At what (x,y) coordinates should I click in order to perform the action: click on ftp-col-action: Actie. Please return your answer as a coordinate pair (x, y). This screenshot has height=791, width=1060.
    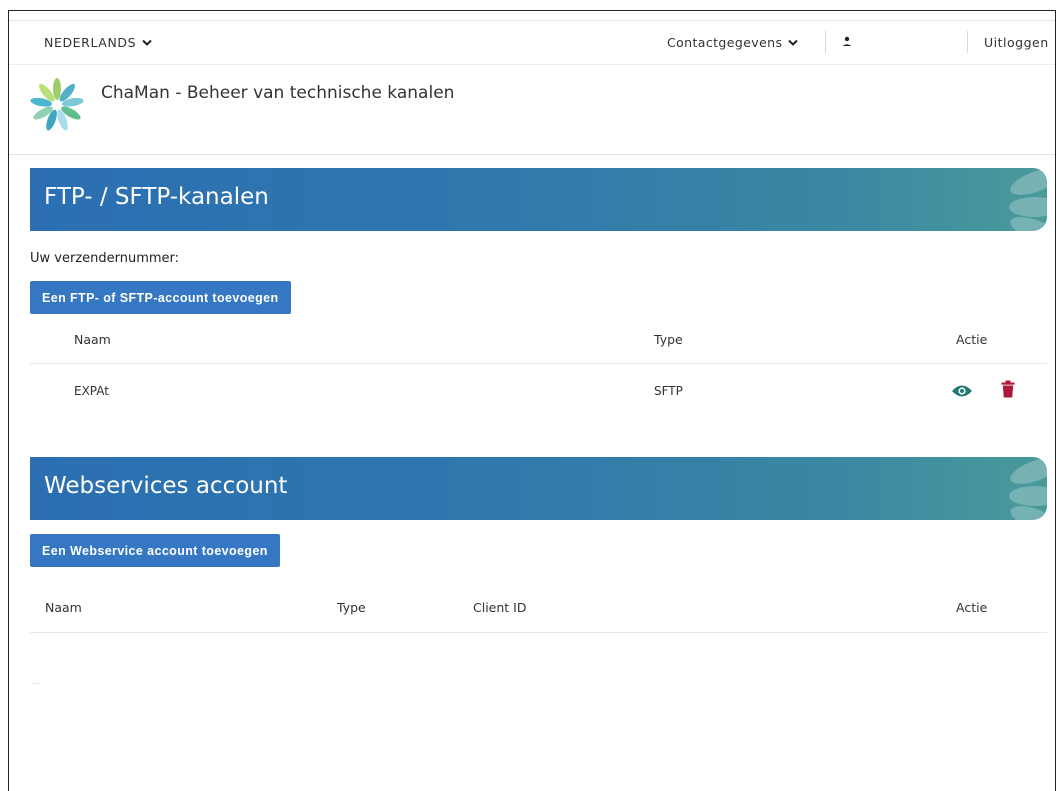
    Looking at the image, I should click on (972, 339).